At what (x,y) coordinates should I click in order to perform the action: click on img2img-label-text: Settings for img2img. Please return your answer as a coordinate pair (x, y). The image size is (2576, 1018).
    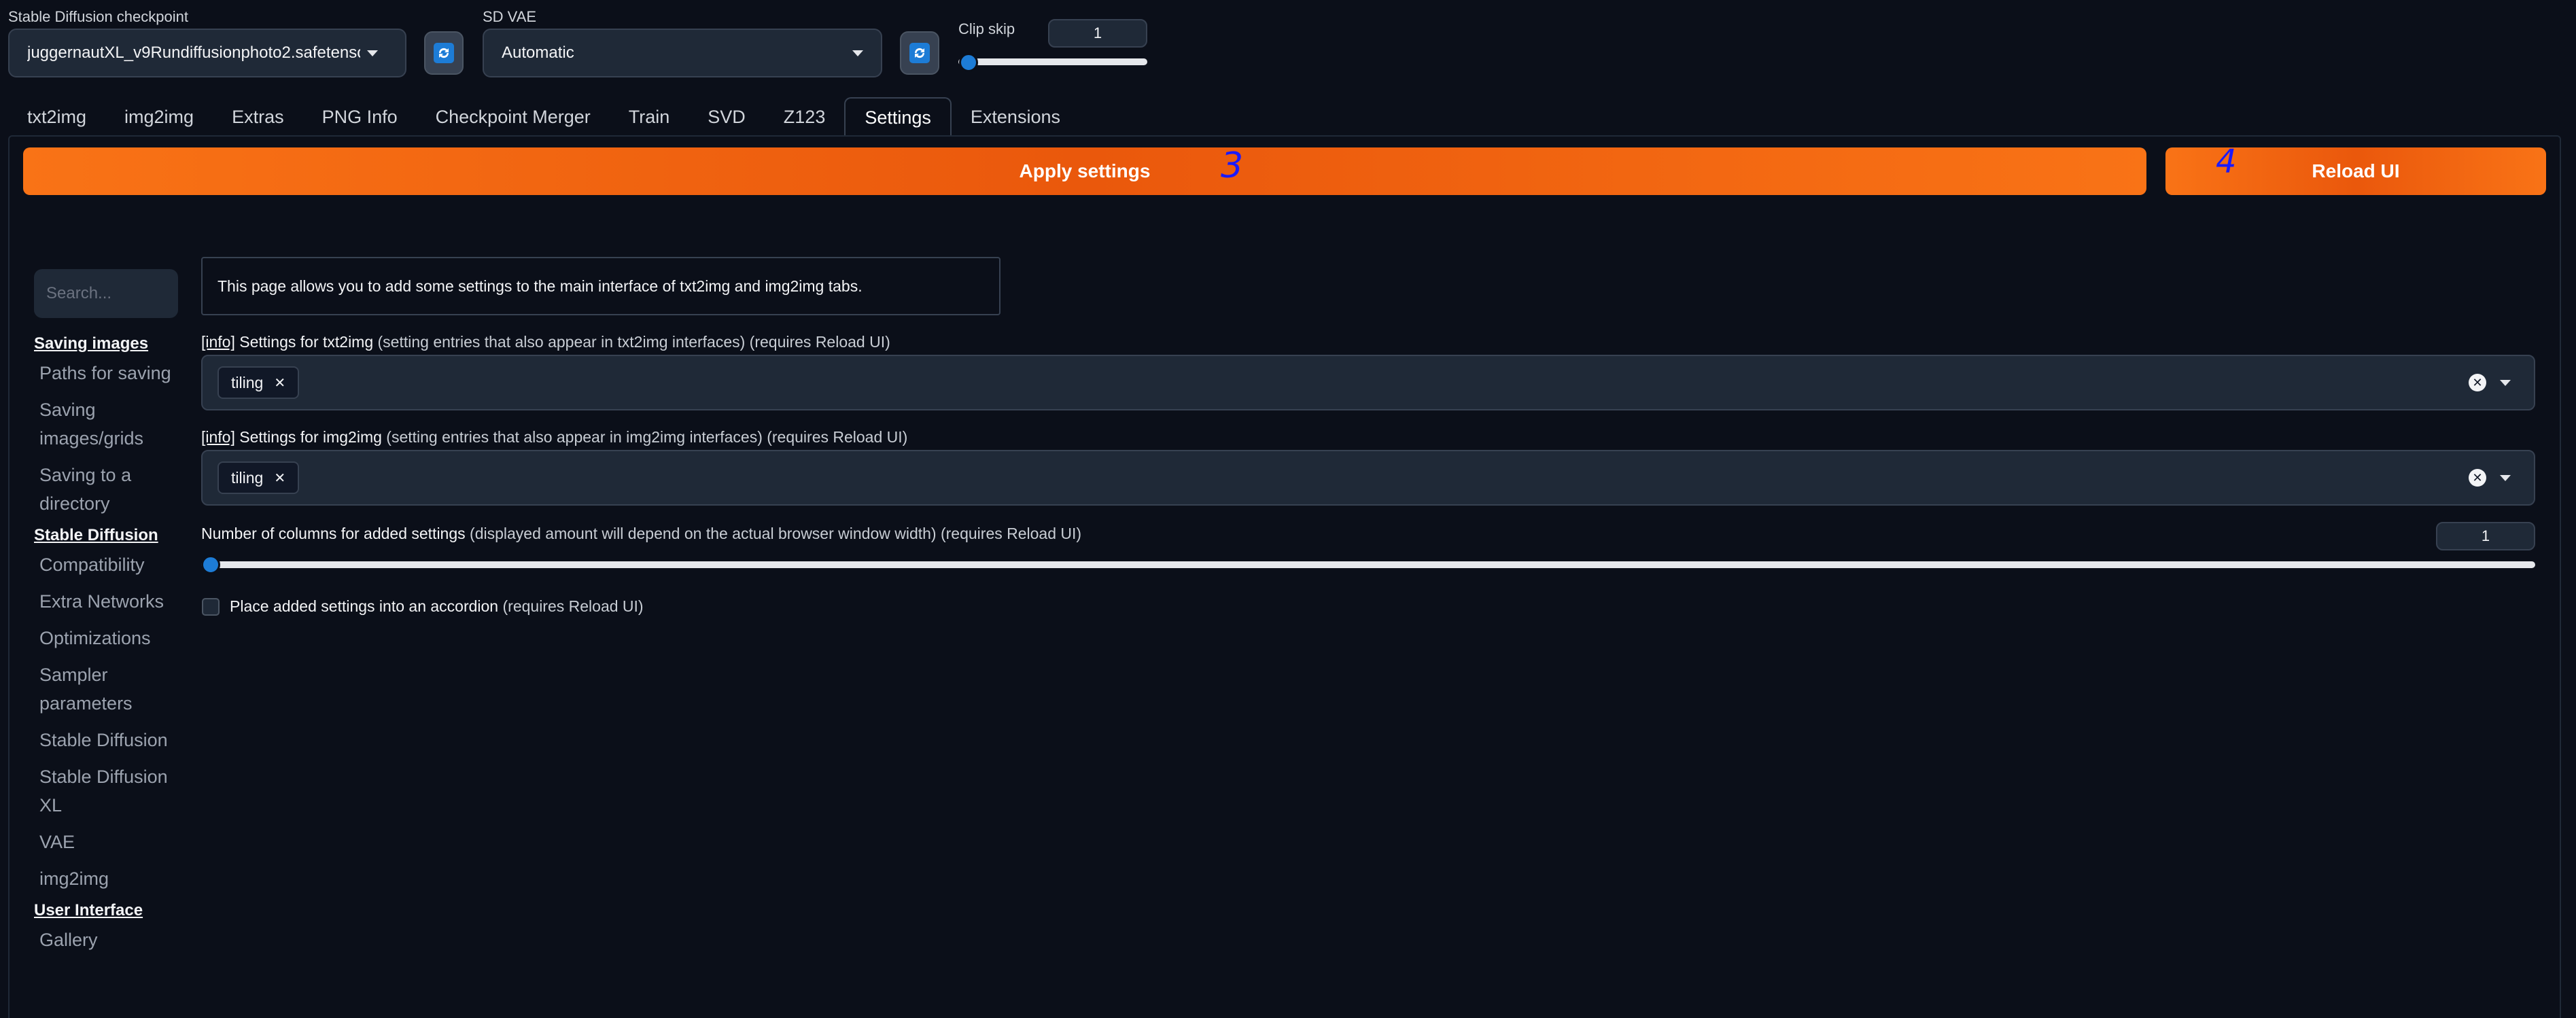
    Looking at the image, I should click on (310, 437).